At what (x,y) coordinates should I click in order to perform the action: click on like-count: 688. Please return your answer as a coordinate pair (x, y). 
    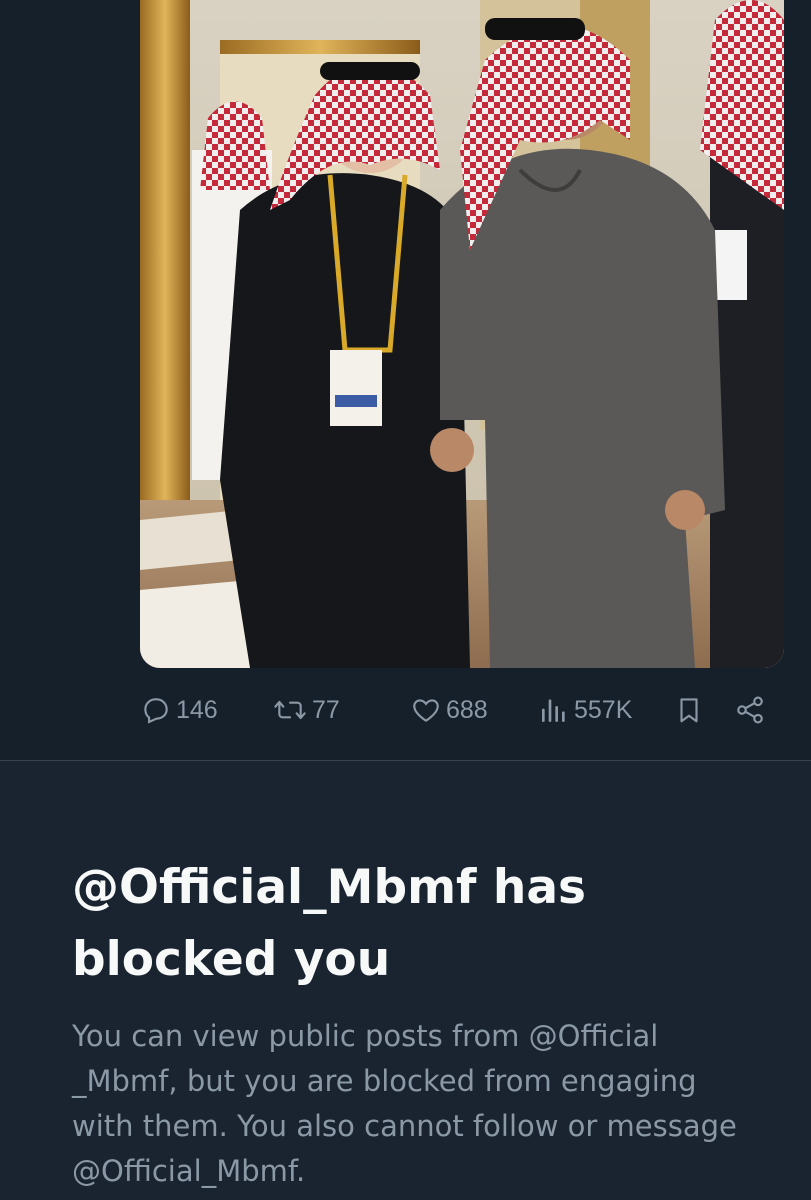
    Looking at the image, I should click on (467, 709).